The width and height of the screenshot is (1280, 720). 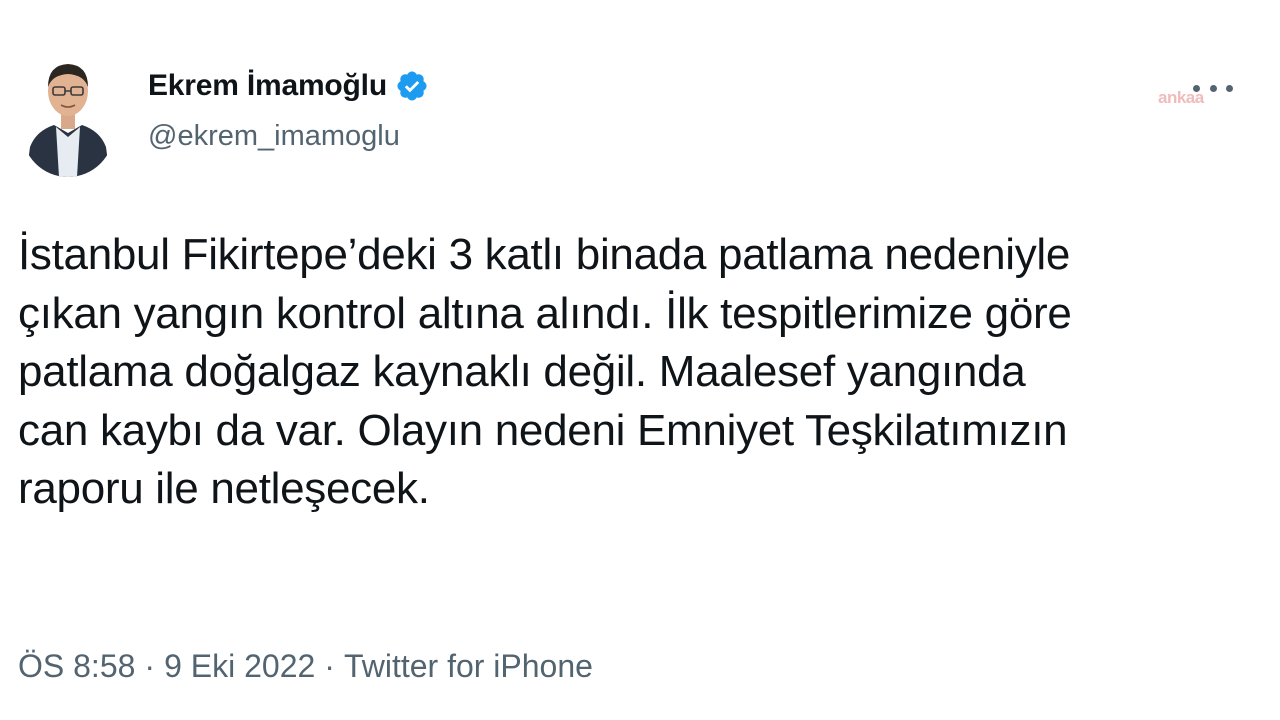 I want to click on tweet-source: Twitter for iPhone, so click(x=468, y=666).